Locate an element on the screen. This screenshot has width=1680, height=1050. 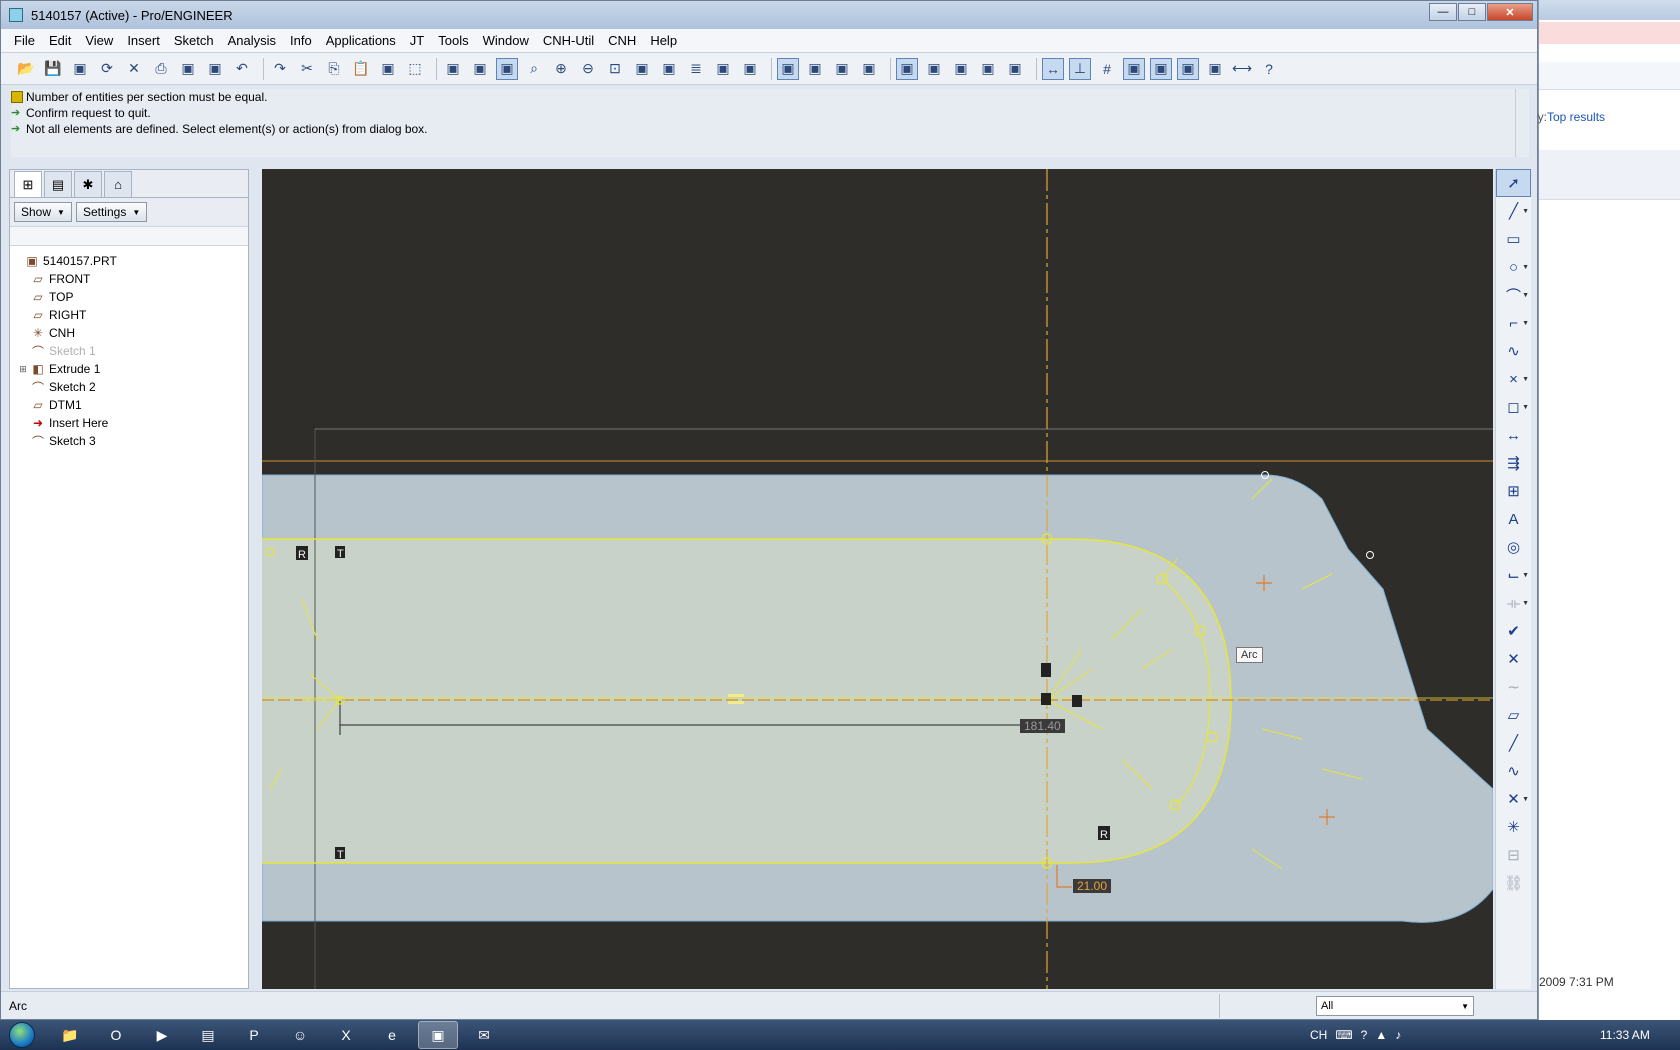
tree-item-5140157-prt: ▣ 5140157.PRT is located at coordinates (129, 261).